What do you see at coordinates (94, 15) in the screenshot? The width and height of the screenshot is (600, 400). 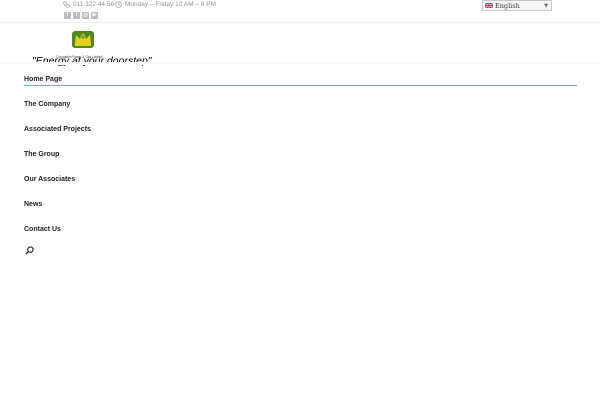 I see `youtube-icon: ▶` at bounding box center [94, 15].